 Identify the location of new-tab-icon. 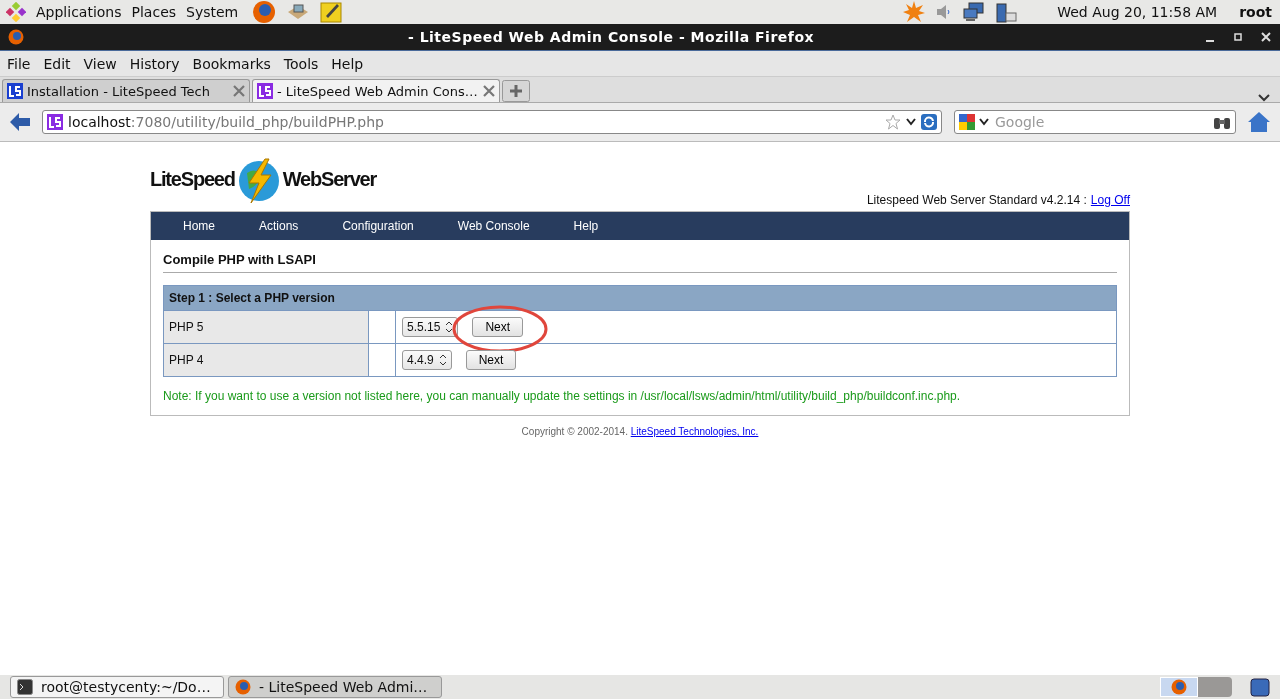
(516, 91).